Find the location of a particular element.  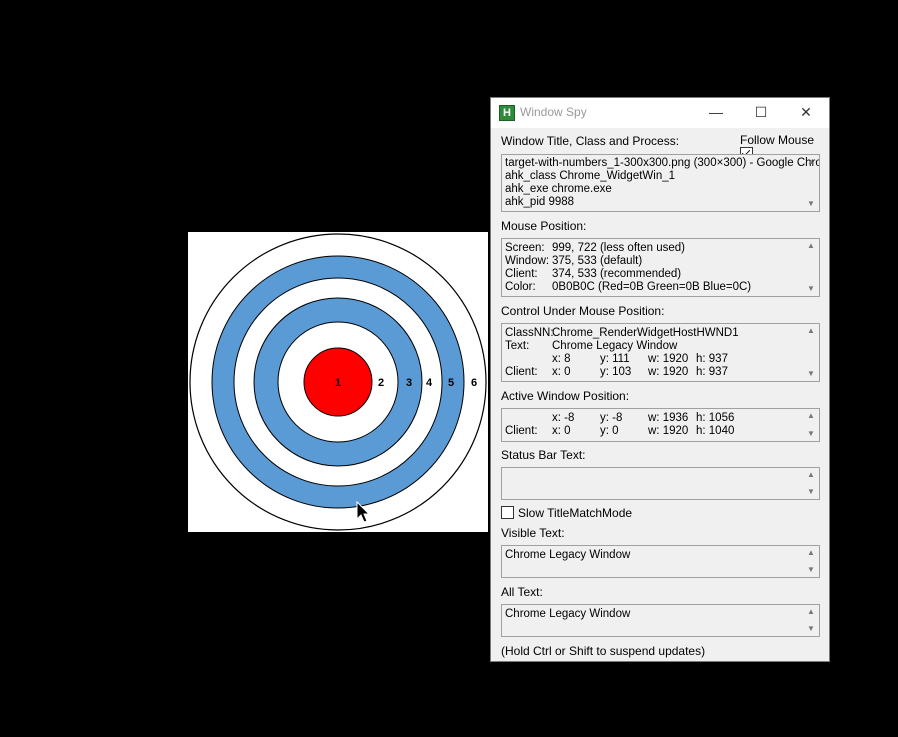

minimize-button: — is located at coordinates (716, 113).